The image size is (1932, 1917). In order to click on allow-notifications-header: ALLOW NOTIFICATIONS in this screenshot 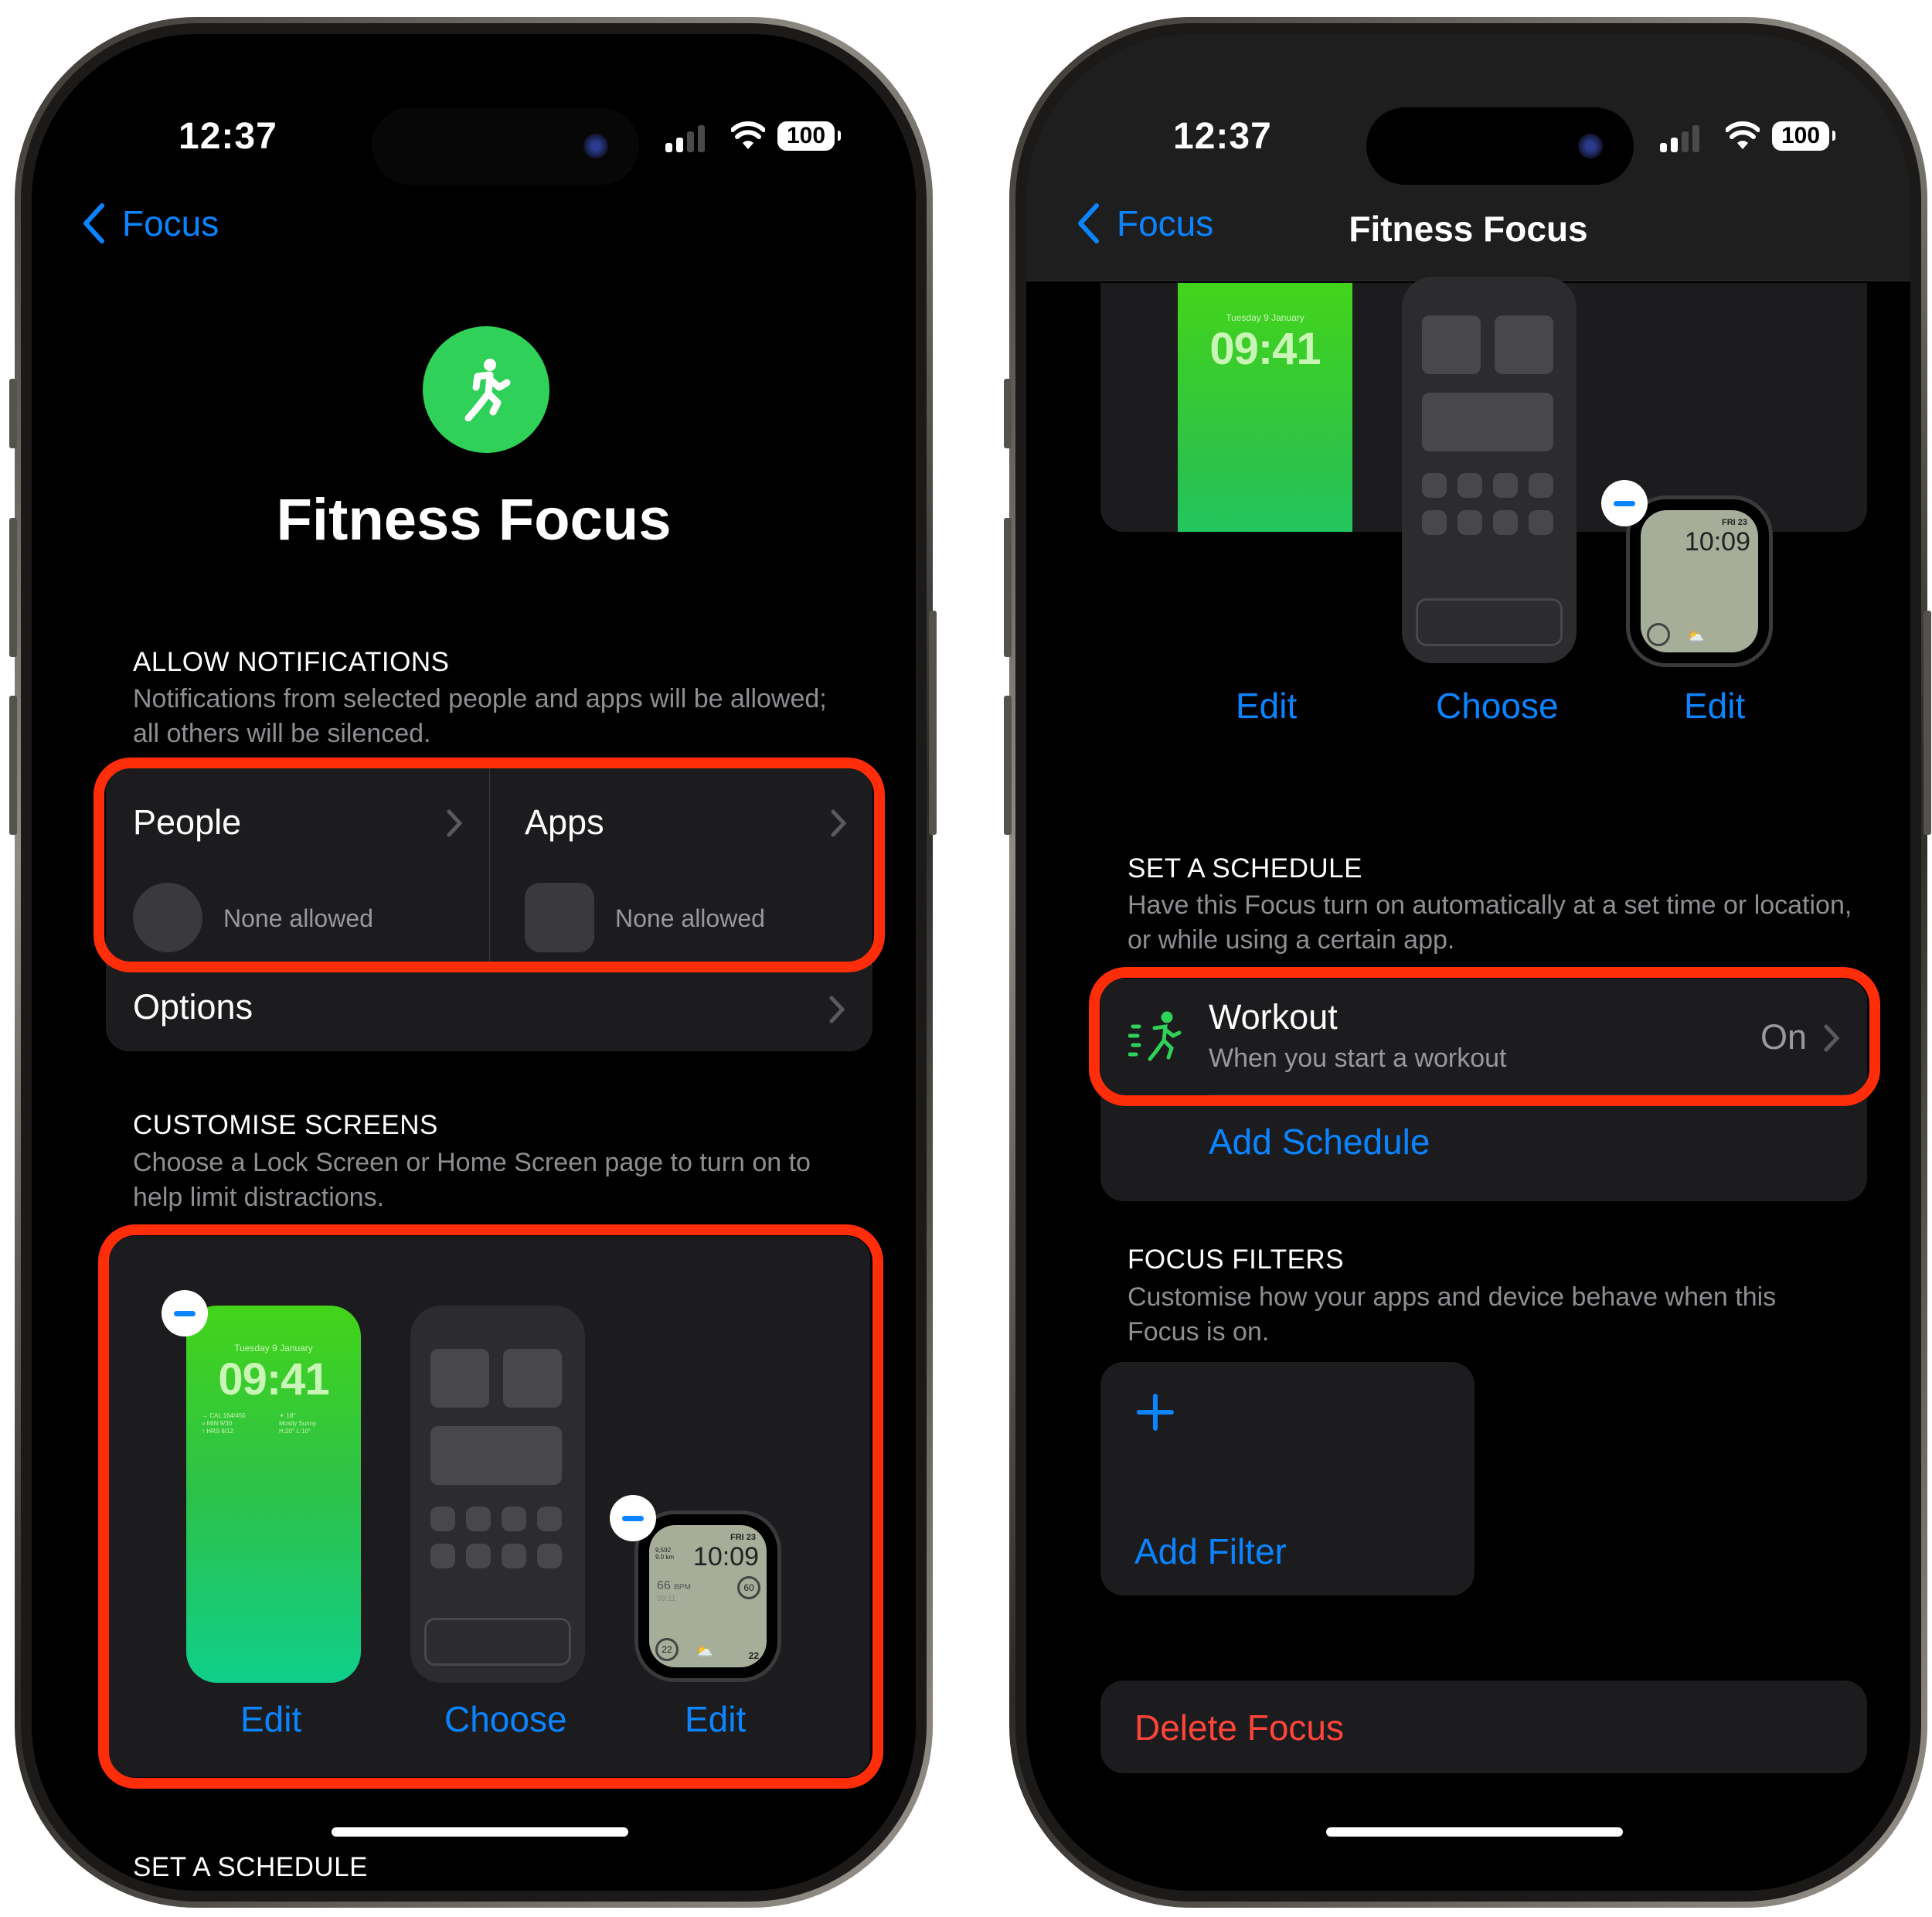, I will do `click(291, 662)`.